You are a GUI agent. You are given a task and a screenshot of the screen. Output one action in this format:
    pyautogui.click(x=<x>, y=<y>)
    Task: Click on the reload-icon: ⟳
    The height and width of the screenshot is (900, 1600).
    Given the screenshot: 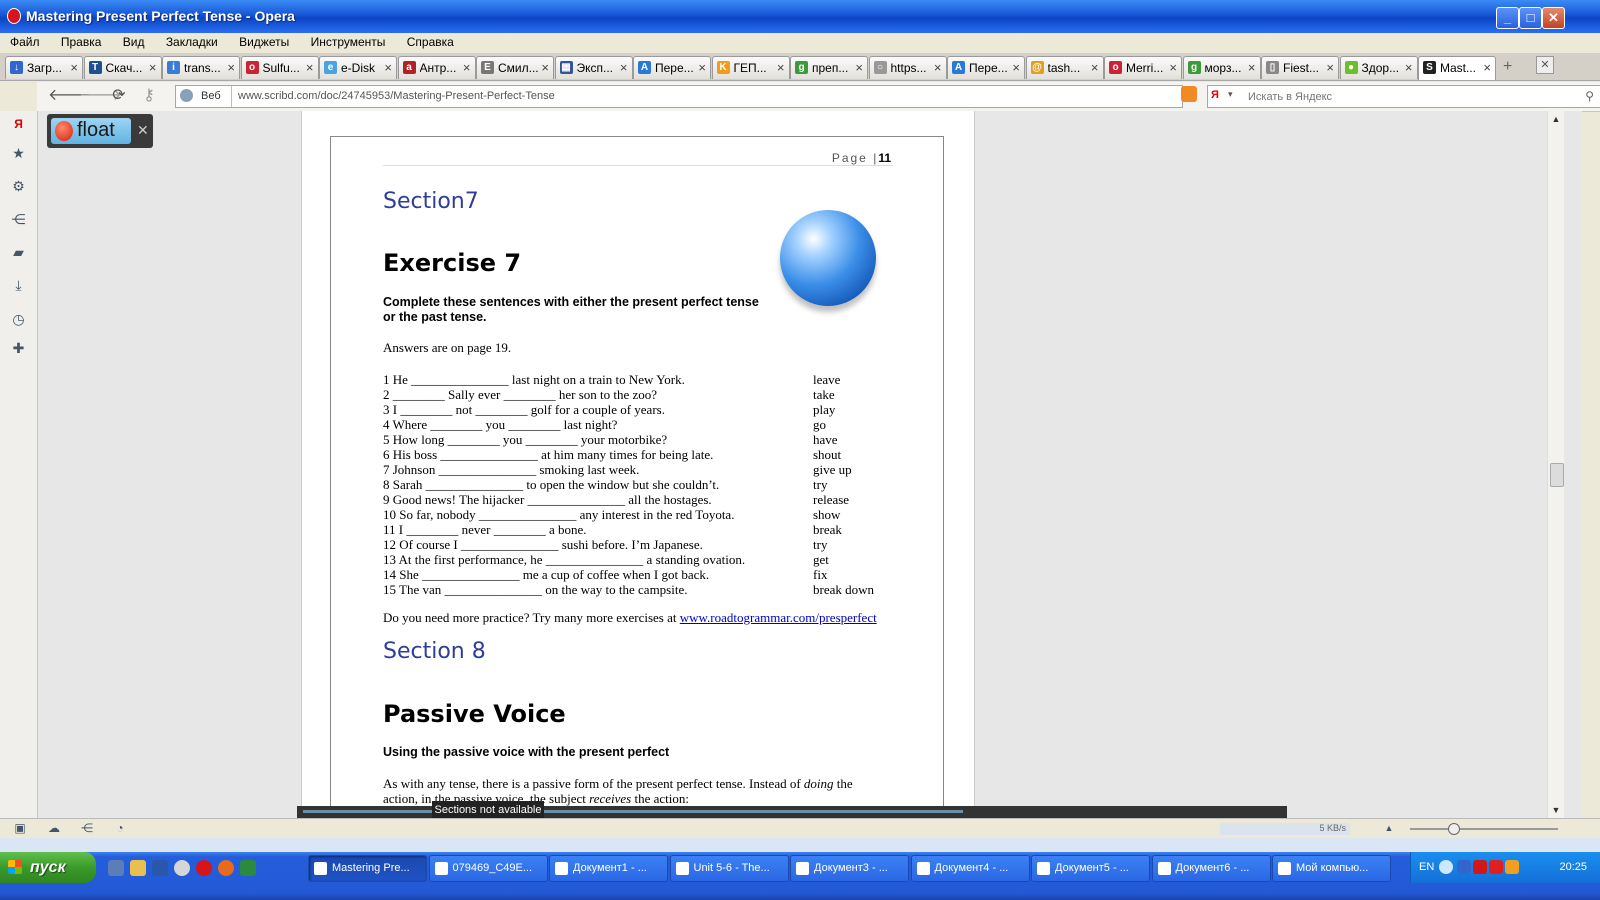 What is the action you would take?
    pyautogui.click(x=119, y=96)
    